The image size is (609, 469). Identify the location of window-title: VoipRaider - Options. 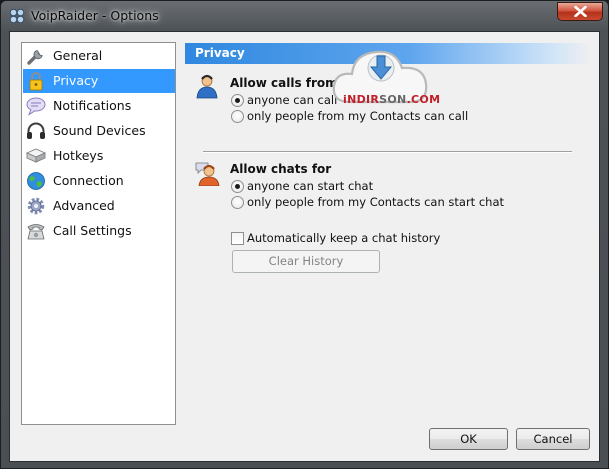
(95, 15).